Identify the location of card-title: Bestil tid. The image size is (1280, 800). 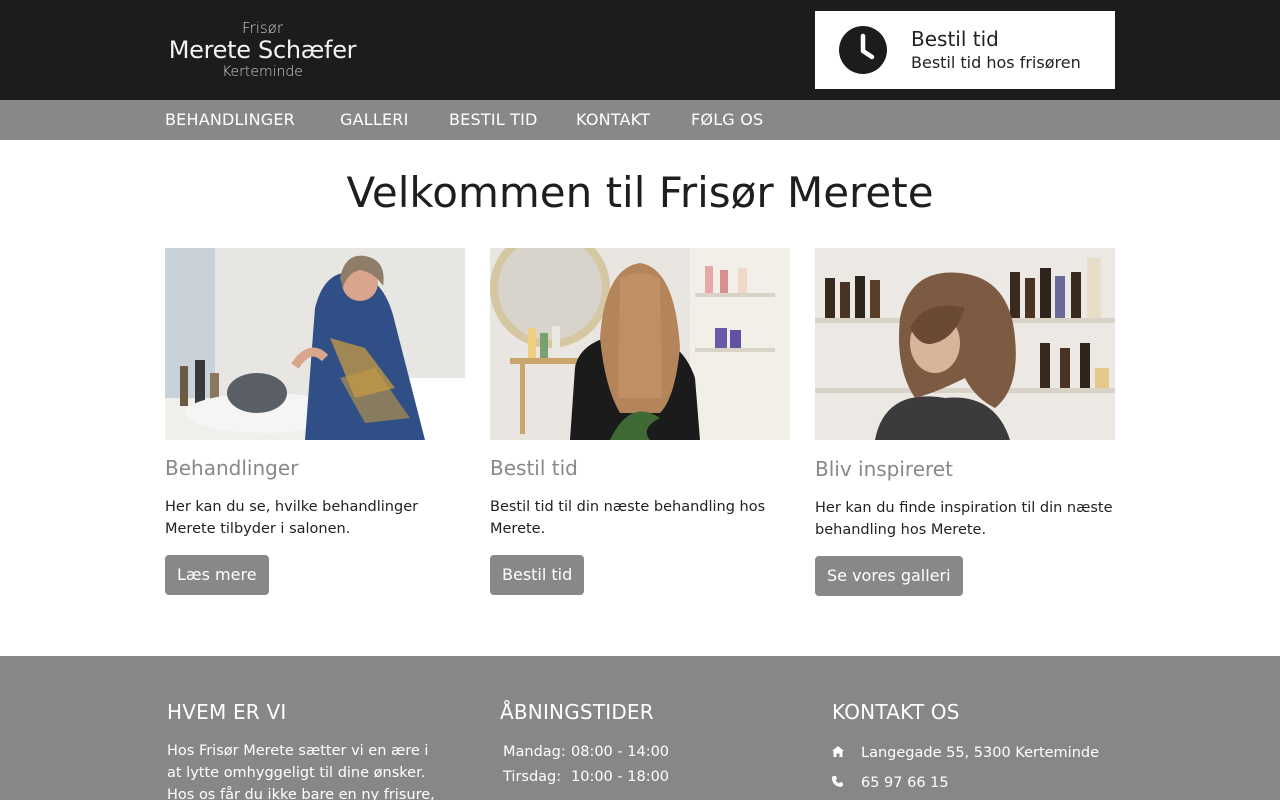
(534, 468).